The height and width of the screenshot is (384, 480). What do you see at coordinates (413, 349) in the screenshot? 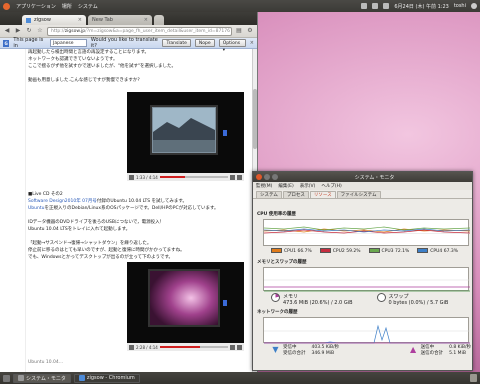
I see `arrow-up-icon: ▲` at bounding box center [413, 349].